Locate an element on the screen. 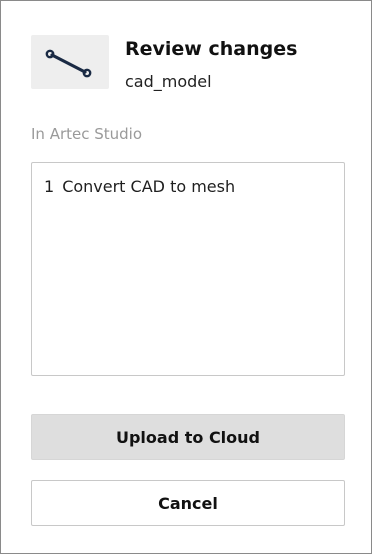 This screenshot has height=554, width=372. upload-to-cloud-button: Upload to Cloud is located at coordinates (188, 437).